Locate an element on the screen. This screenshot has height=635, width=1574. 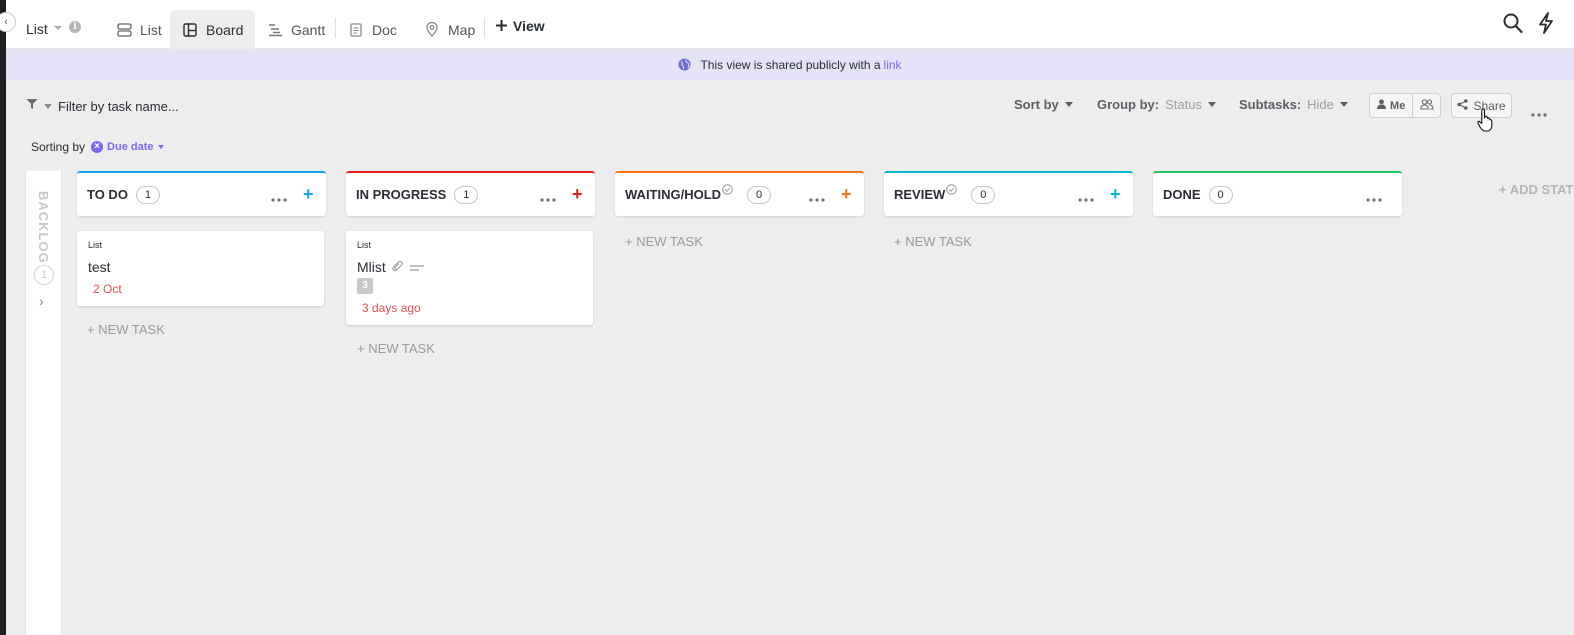
column-header-in-progress: IN PROGRESS 1 + is located at coordinates (470, 193).